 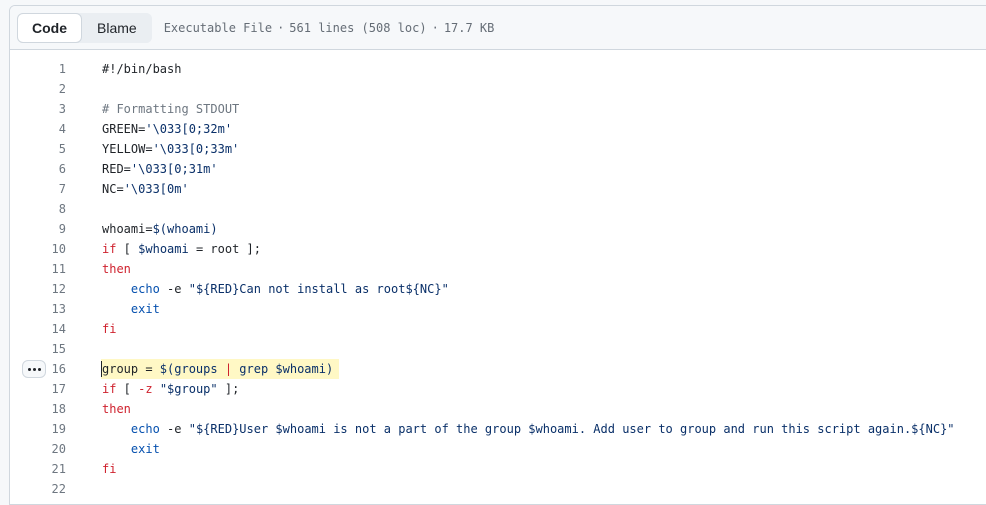 What do you see at coordinates (167, 129) in the screenshot?
I see `line-text: GREEN='\033[0;32m'` at bounding box center [167, 129].